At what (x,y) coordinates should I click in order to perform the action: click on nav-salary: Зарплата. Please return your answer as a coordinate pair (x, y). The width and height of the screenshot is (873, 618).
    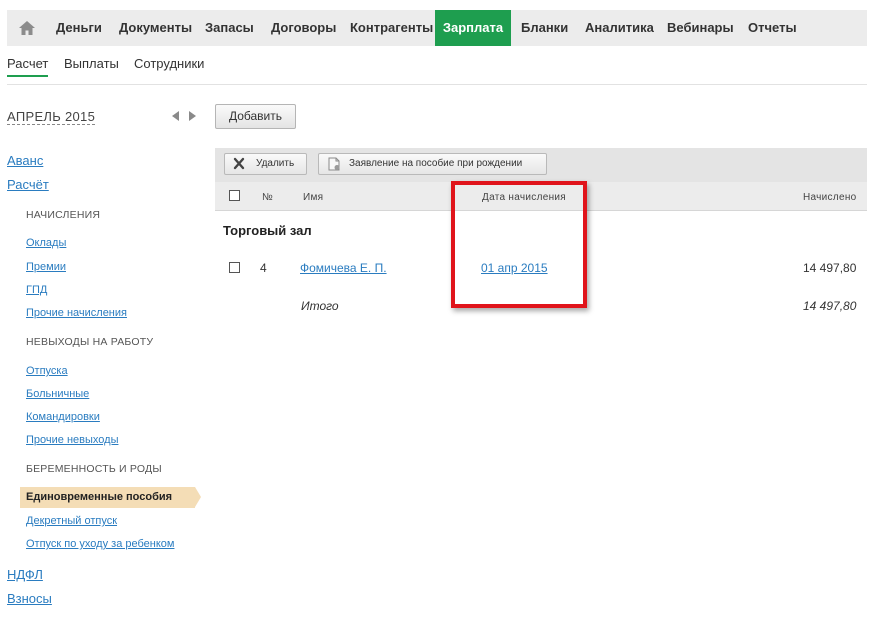
    Looking at the image, I should click on (473, 28).